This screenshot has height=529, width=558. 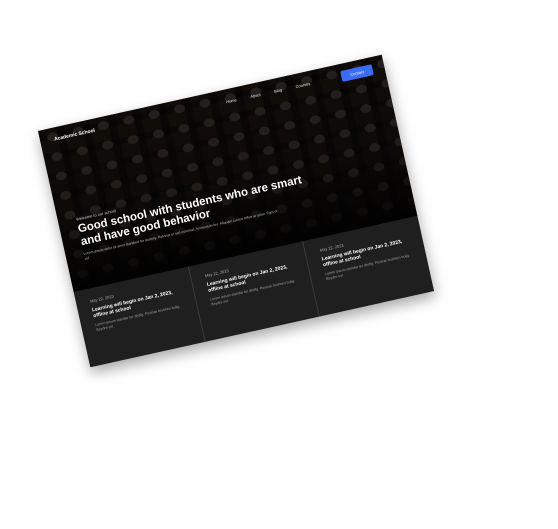 What do you see at coordinates (278, 90) in the screenshot?
I see `nav-link-blog: Blog` at bounding box center [278, 90].